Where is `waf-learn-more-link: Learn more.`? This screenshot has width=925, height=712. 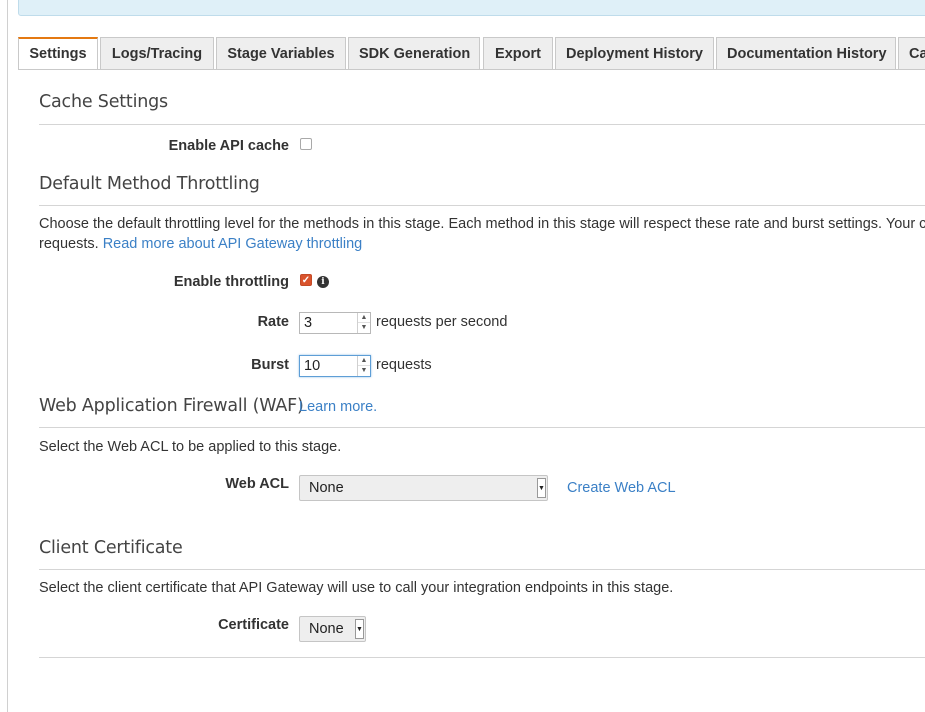 waf-learn-more-link: Learn more. is located at coordinates (338, 407).